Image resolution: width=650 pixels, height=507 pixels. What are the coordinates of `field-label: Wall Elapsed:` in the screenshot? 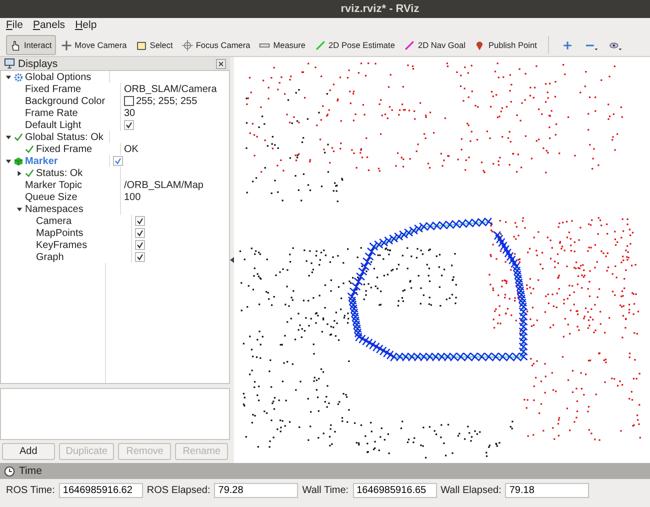 It's located at (471, 490).